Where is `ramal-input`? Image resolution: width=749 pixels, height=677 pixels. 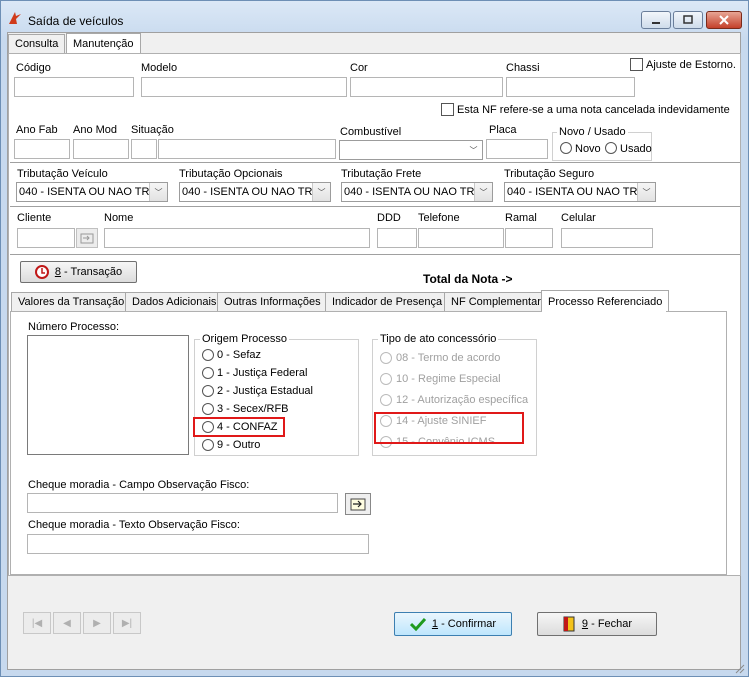
ramal-input is located at coordinates (529, 238).